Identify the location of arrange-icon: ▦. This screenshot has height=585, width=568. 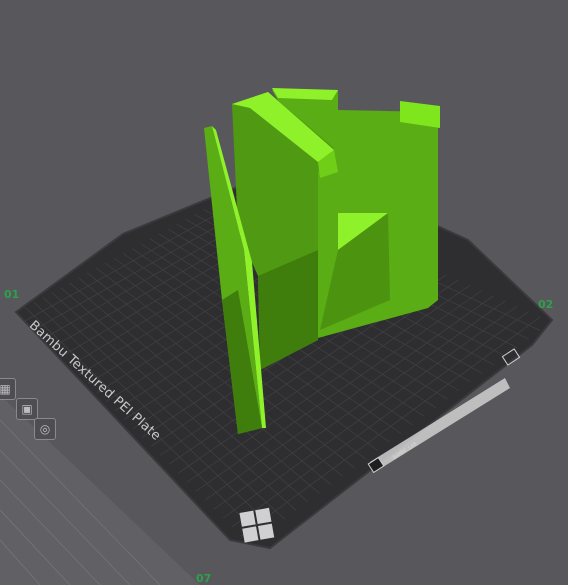
(8, 389).